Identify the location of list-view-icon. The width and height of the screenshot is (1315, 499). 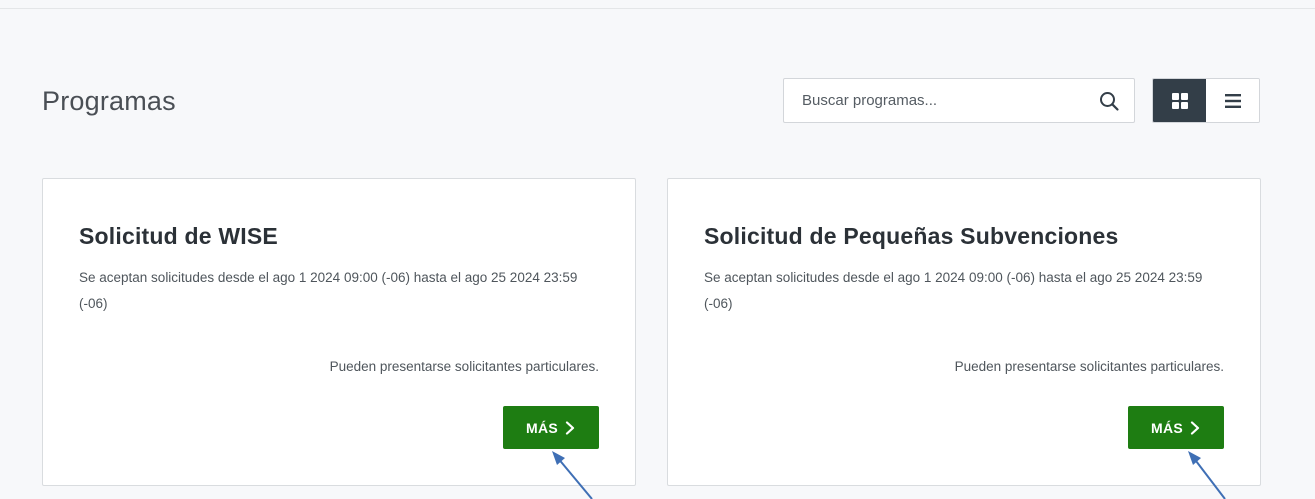
(1232, 100).